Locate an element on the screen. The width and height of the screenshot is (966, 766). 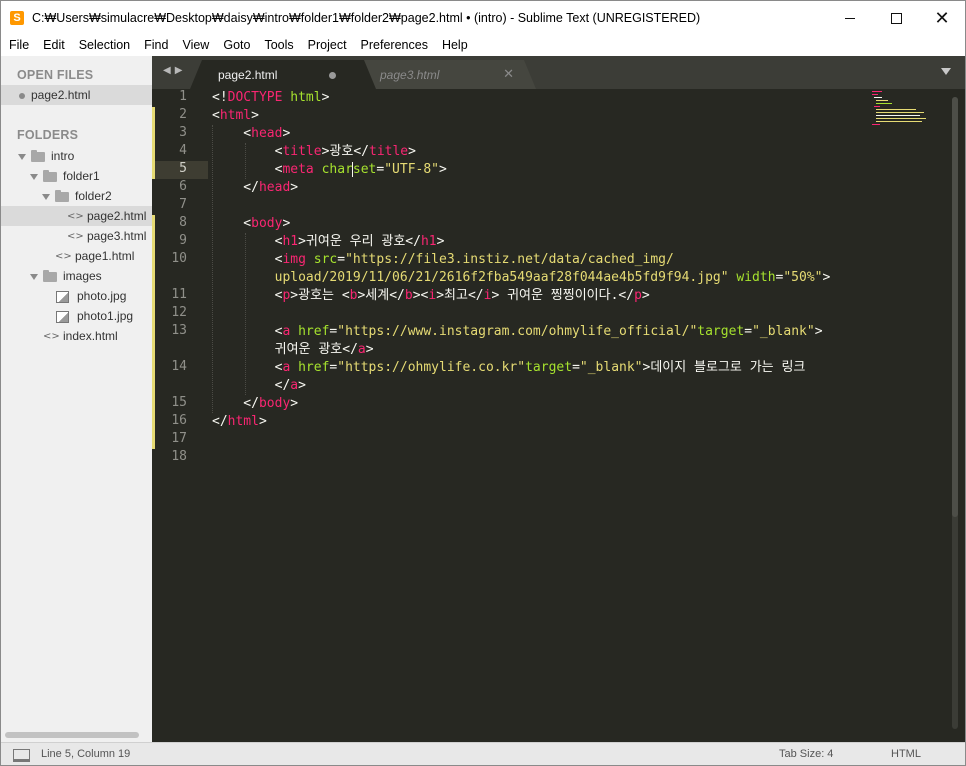
menu-help: Help is located at coordinates (455, 45).